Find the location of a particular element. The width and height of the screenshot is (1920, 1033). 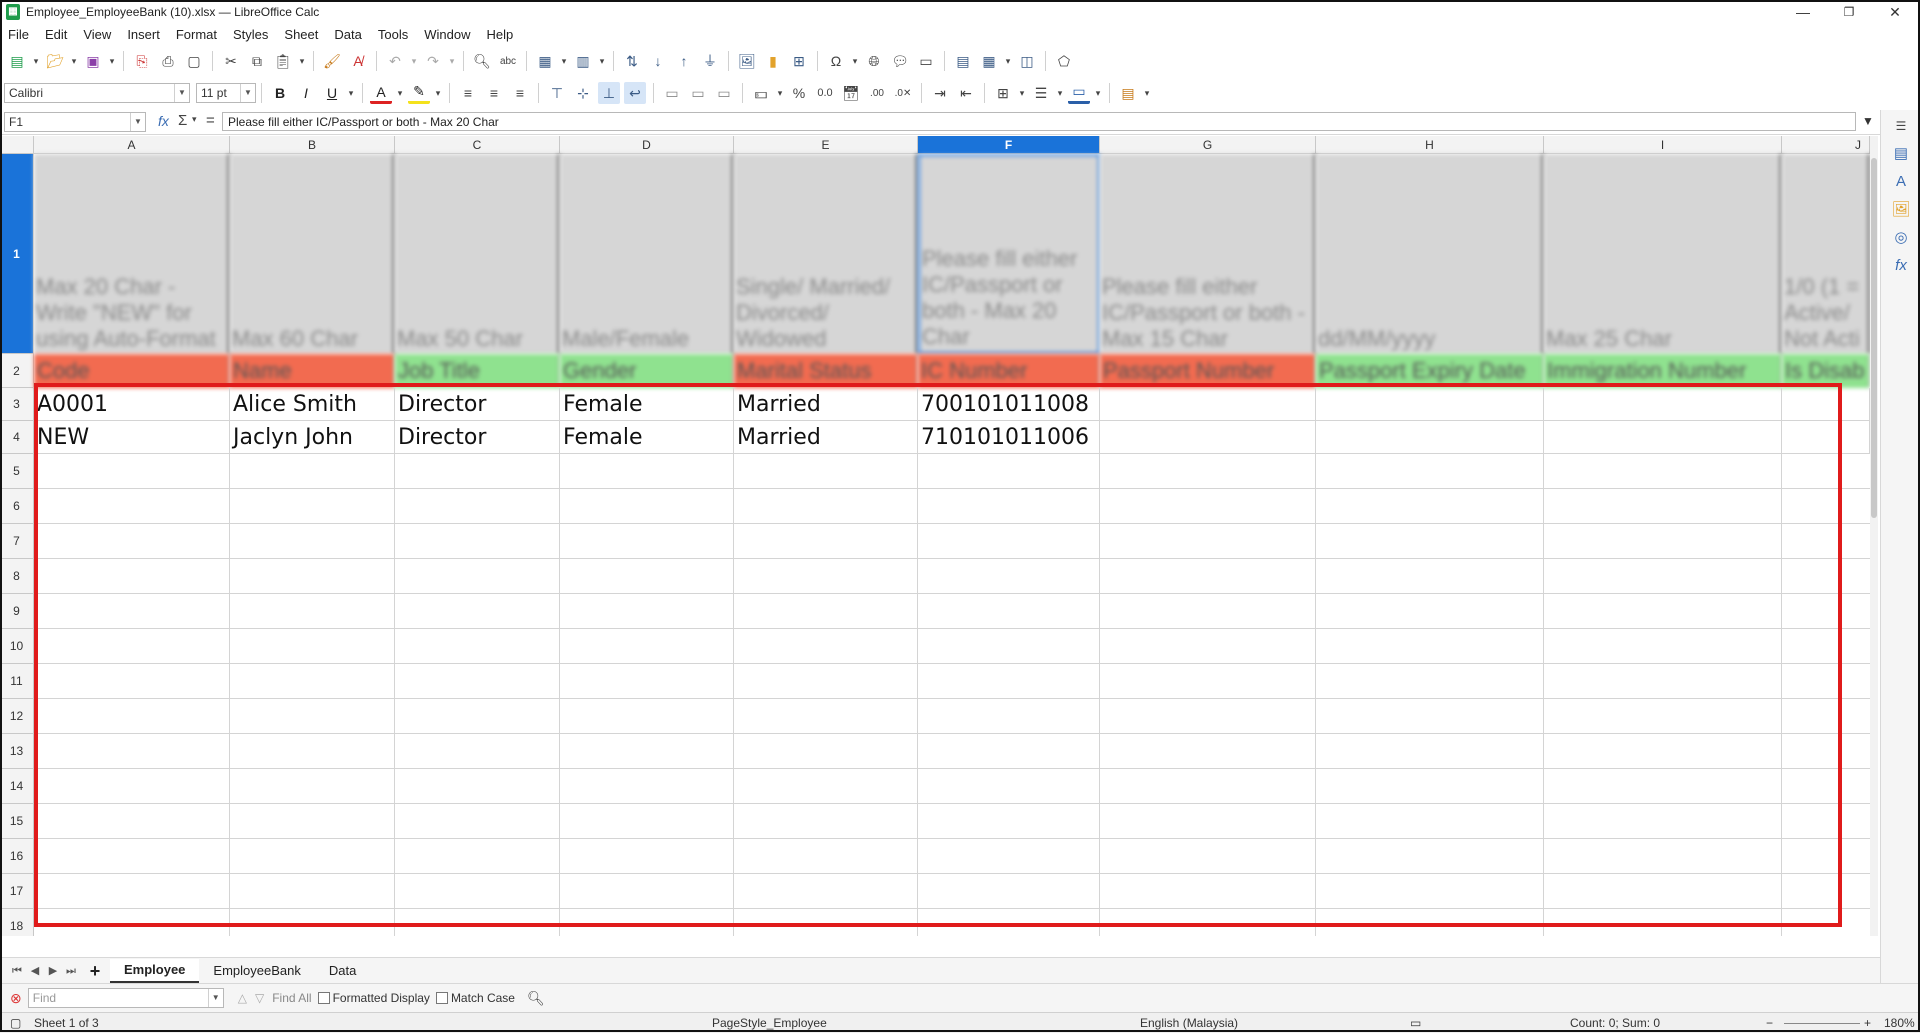

match-case-checkbox is located at coordinates (441, 998).